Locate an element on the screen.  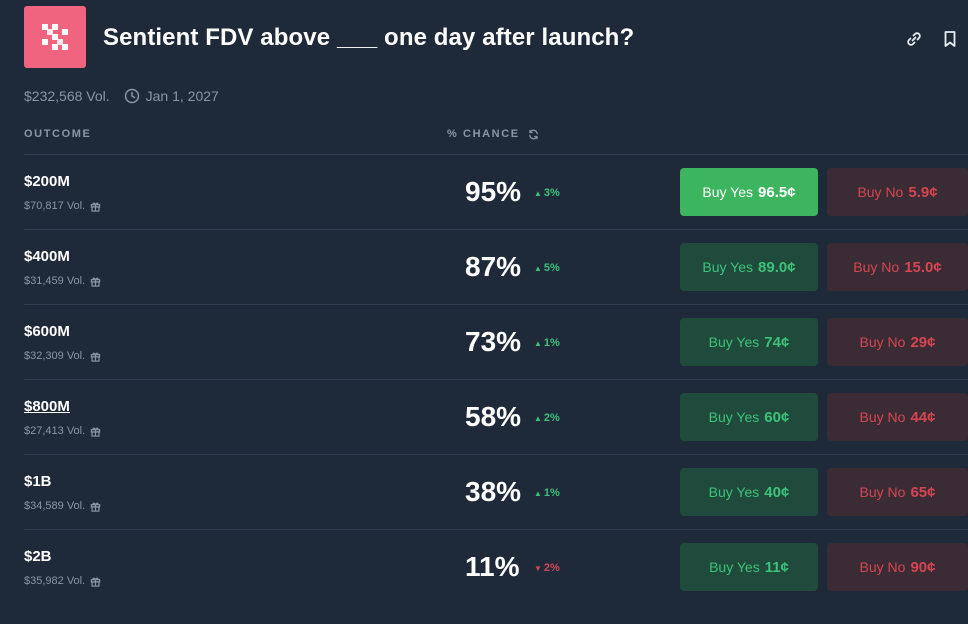
buy-no-price: 29¢ is located at coordinates (923, 342).